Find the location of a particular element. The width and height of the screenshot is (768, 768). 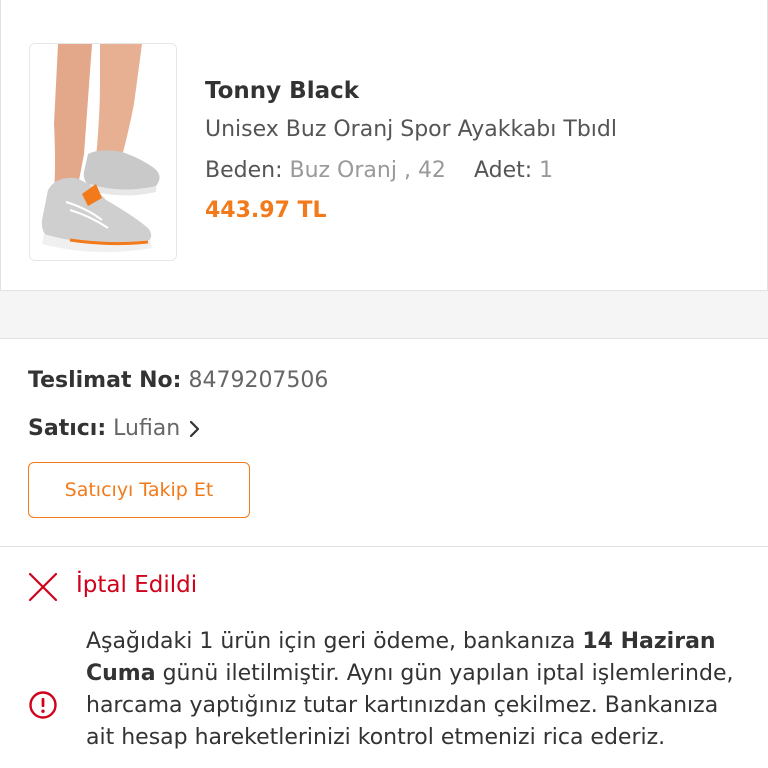

seller-label: Satıcı: is located at coordinates (67, 428).